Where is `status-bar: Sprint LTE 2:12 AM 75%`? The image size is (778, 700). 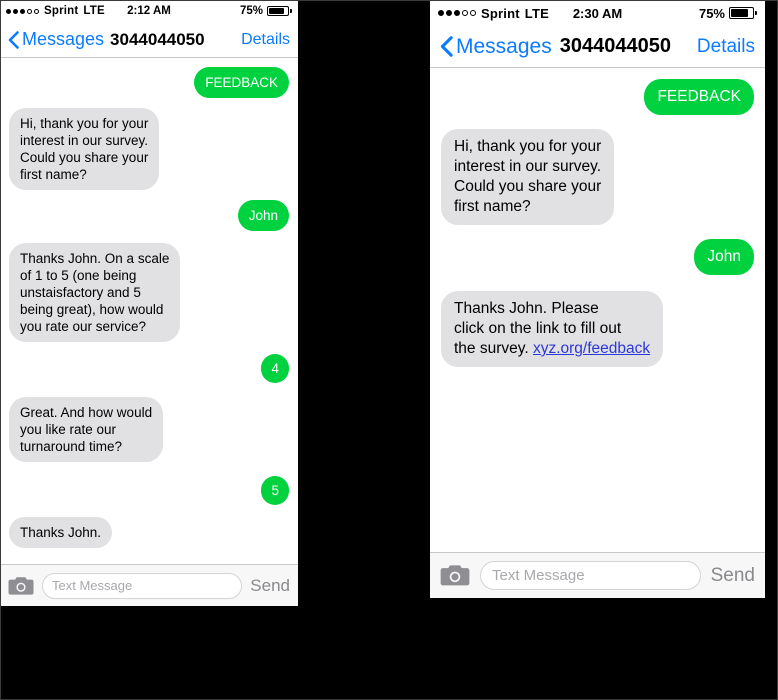
status-bar: Sprint LTE 2:12 AM 75% is located at coordinates (149, 11).